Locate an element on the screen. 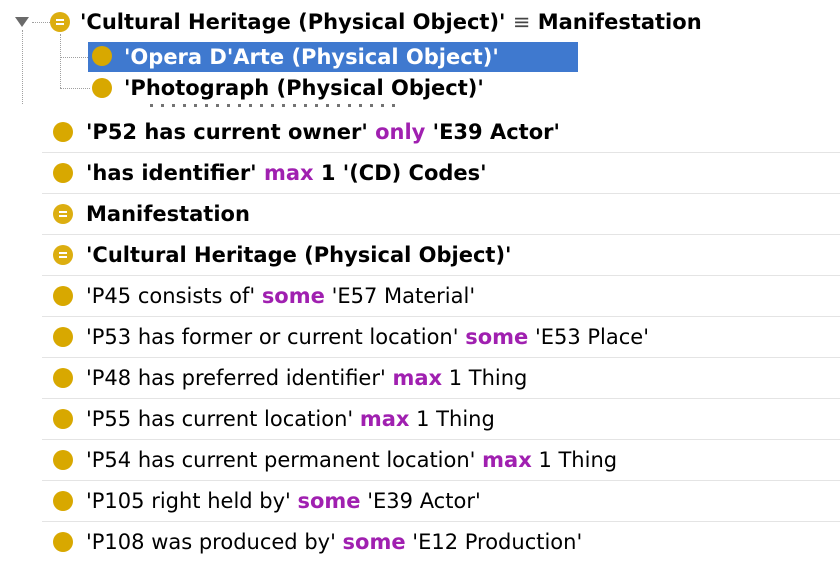 Image resolution: width=840 pixels, height=563 pixels. description-row: 'P55 has current location' max 1 Thing is located at coordinates (441, 419).